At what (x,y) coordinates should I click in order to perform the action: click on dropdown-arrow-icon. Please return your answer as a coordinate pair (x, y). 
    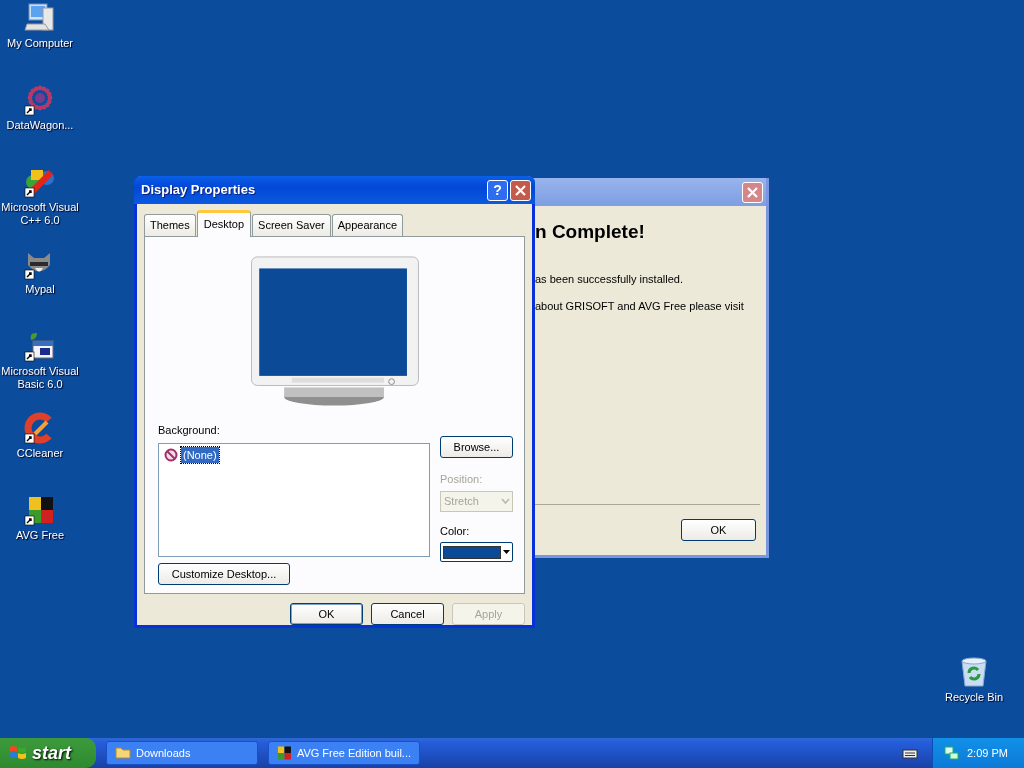
    Looking at the image, I should click on (506, 552).